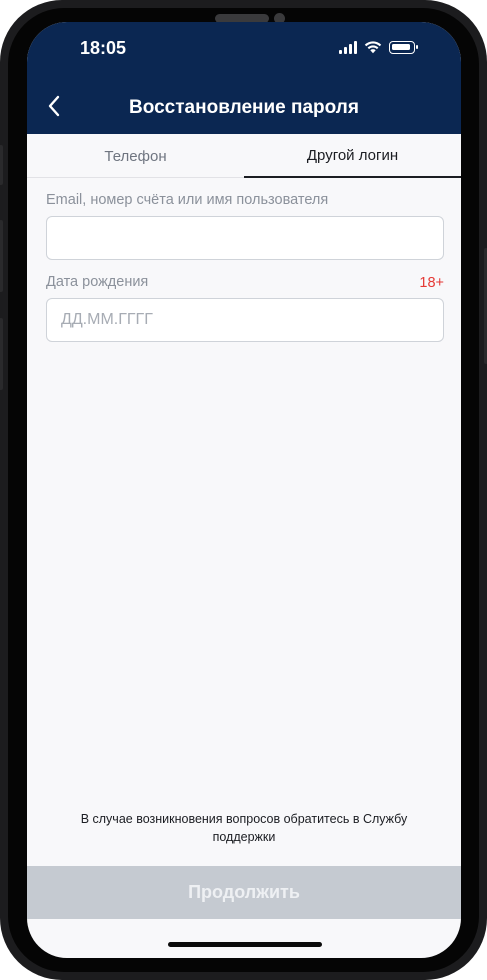 The height and width of the screenshot is (980, 487). I want to click on status-icons, so click(378, 47).